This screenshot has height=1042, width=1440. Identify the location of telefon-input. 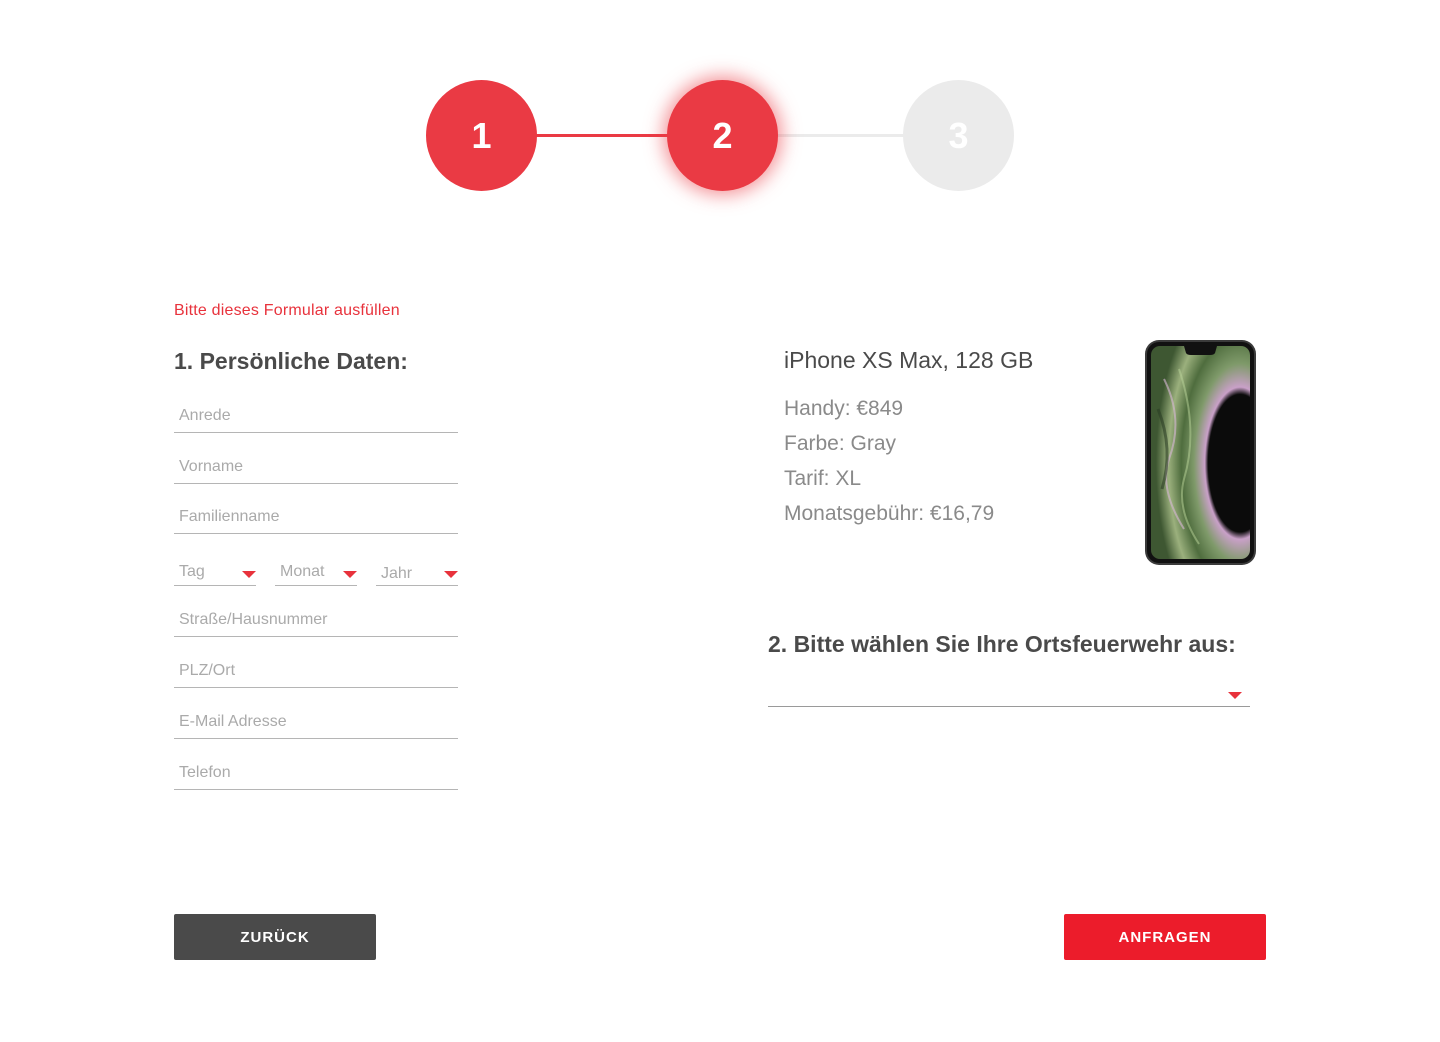
(316, 774).